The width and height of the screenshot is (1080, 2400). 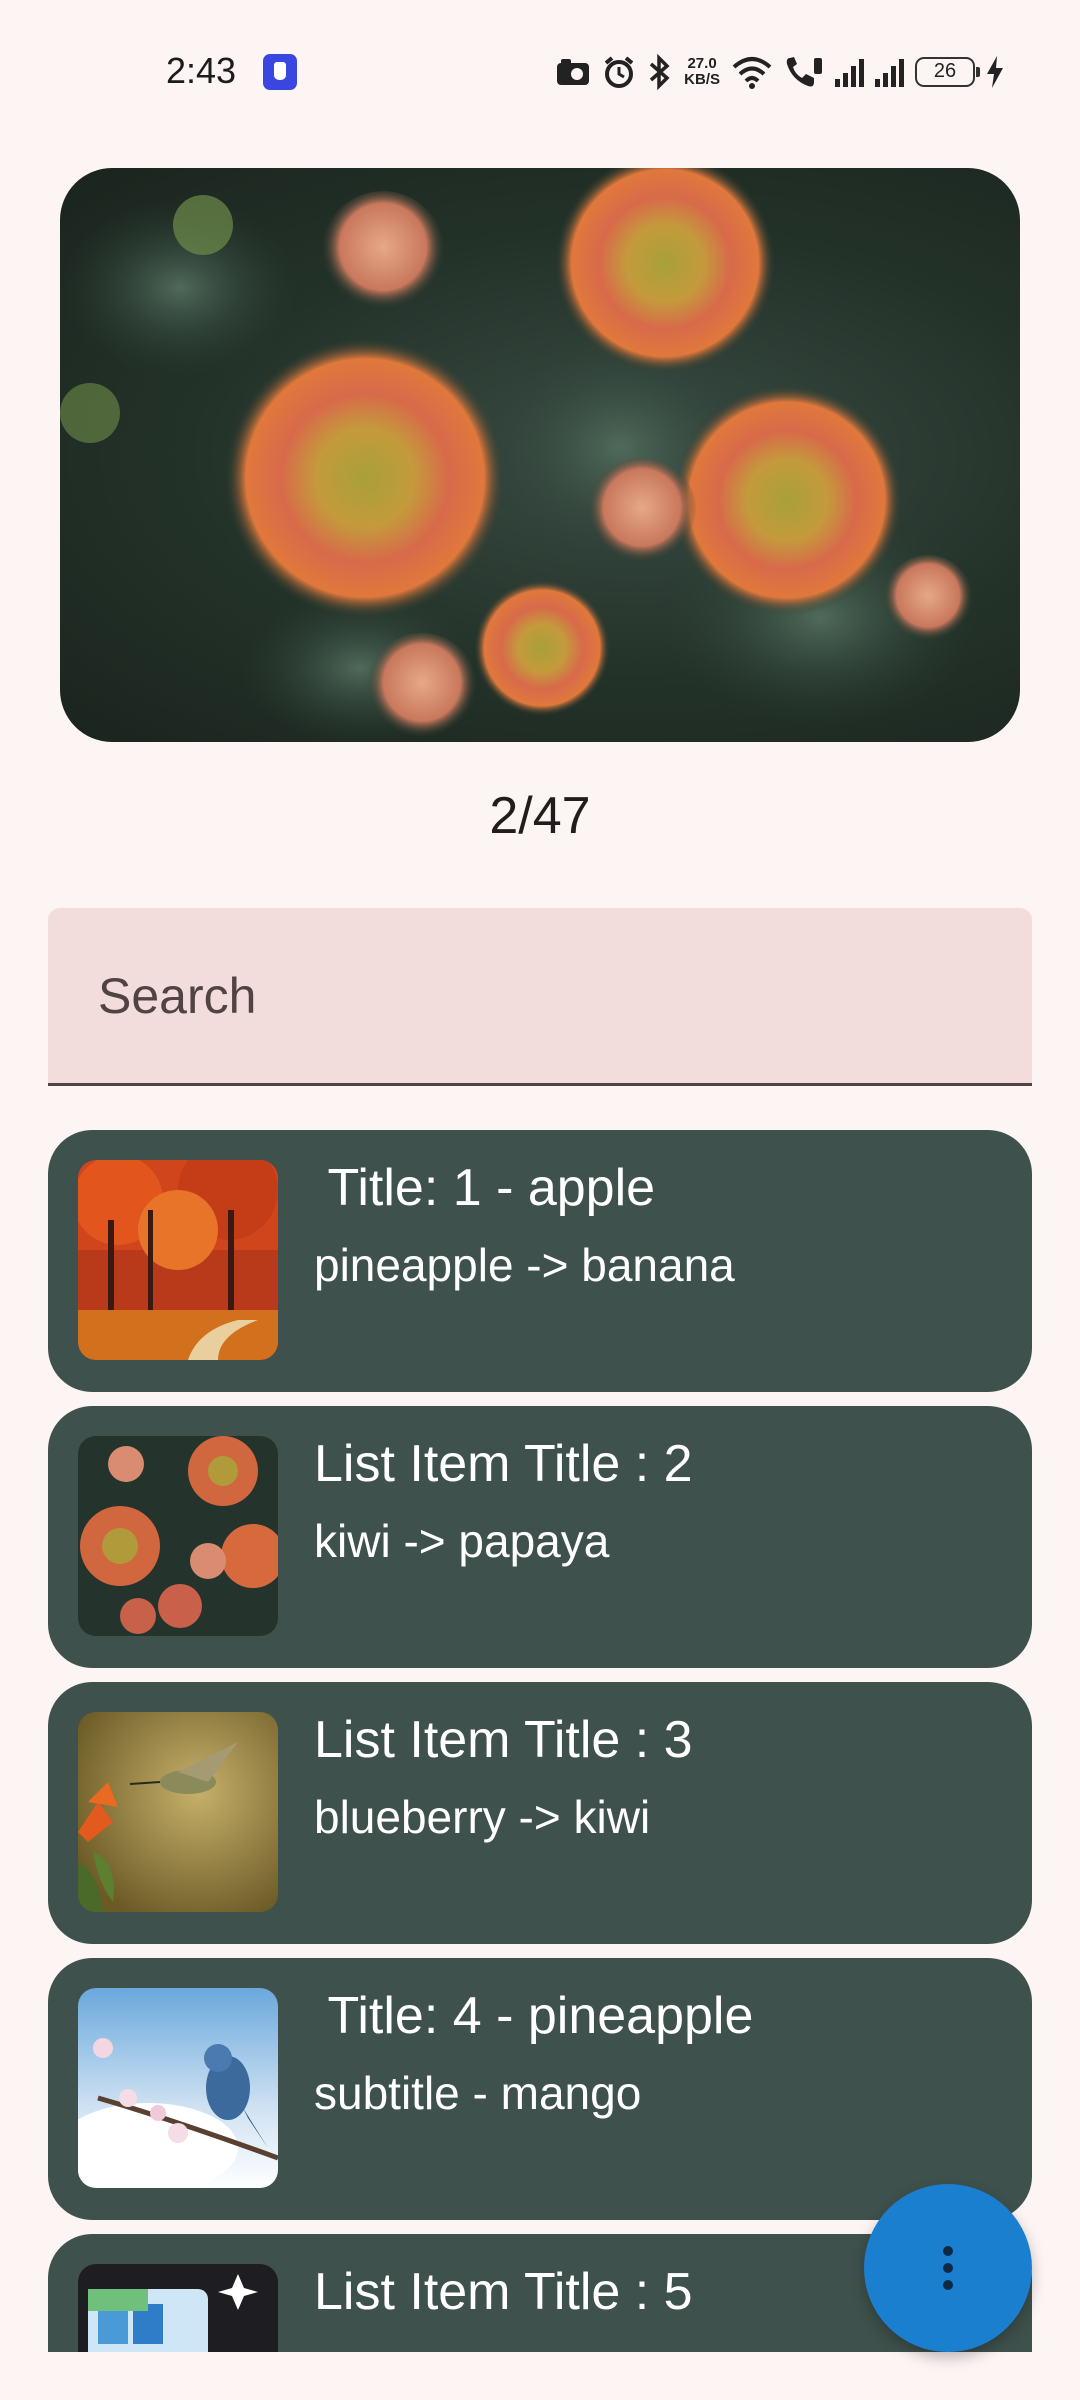 What do you see at coordinates (503, 1464) in the screenshot?
I see `list-item-title: List Item Title : 2` at bounding box center [503, 1464].